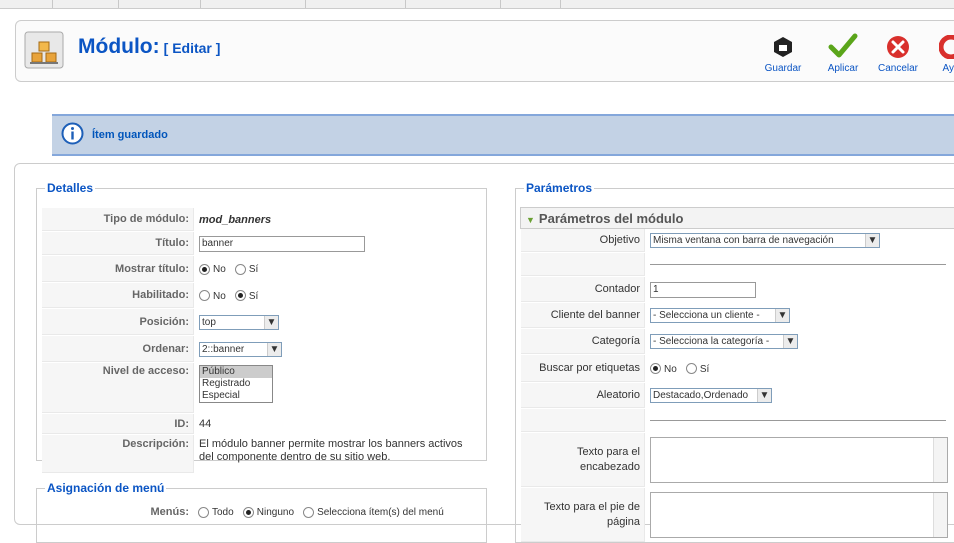 The image size is (954, 543). Describe the element at coordinates (737, 218) in the screenshot. I see `module-parameters-pane: ▼ Parámetros del módulo` at that location.